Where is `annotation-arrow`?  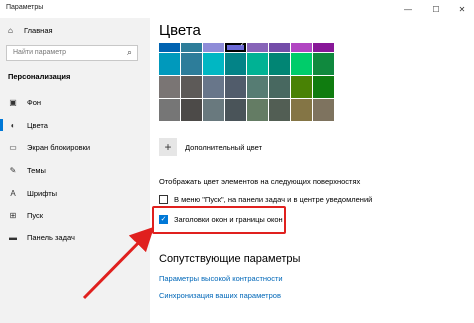
annotation-arrow is located at coordinates (118, 263).